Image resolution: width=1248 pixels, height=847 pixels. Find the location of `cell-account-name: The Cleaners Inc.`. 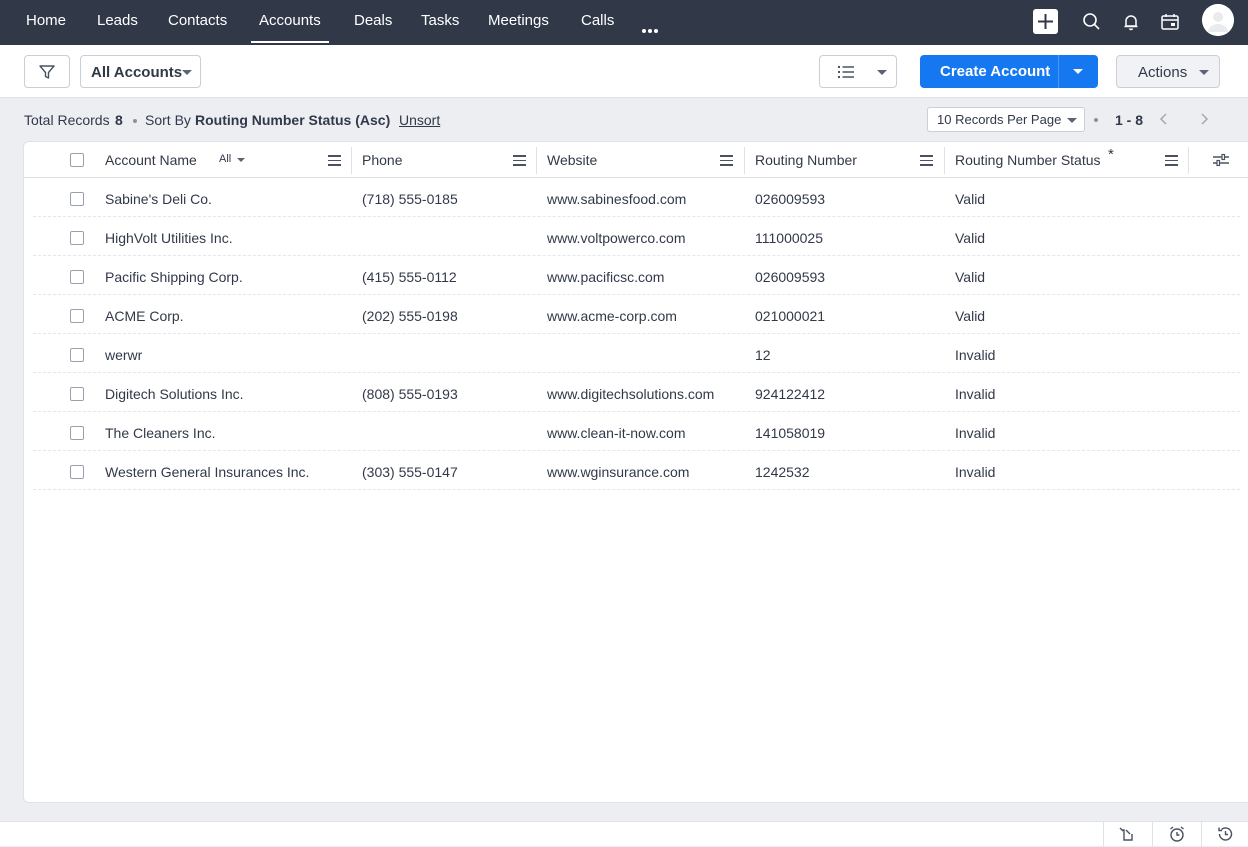

cell-account-name: The Cleaners Inc. is located at coordinates (160, 433).